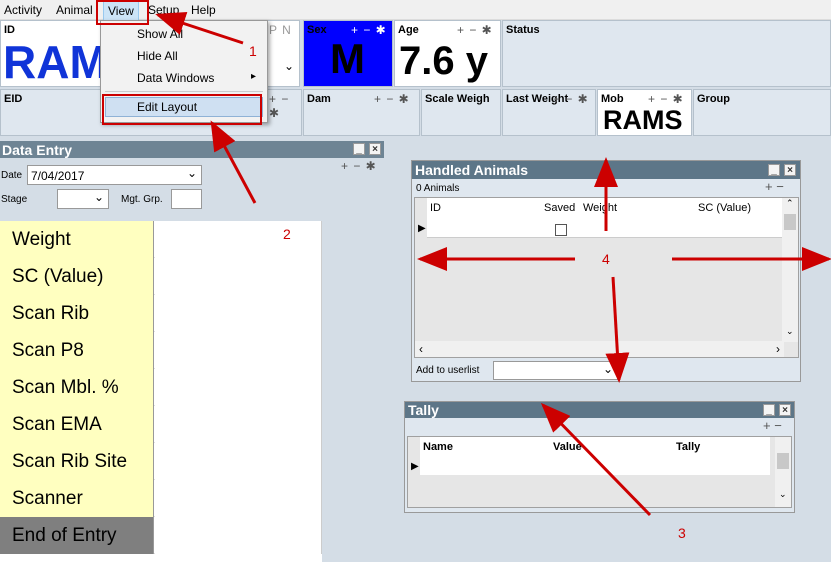 The width and height of the screenshot is (831, 562). I want to click on sex-value: M, so click(347, 58).